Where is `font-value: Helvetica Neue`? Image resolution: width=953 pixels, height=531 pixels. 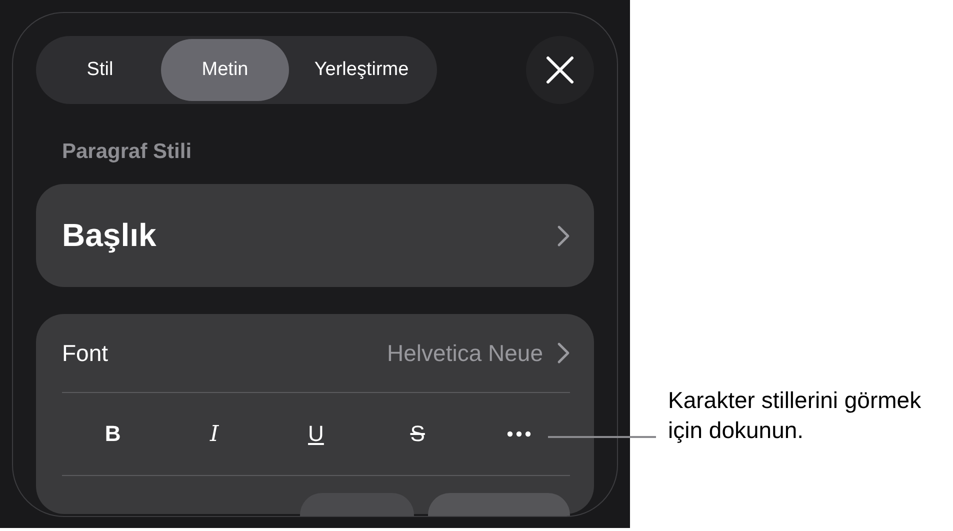
font-value: Helvetica Neue is located at coordinates (465, 353).